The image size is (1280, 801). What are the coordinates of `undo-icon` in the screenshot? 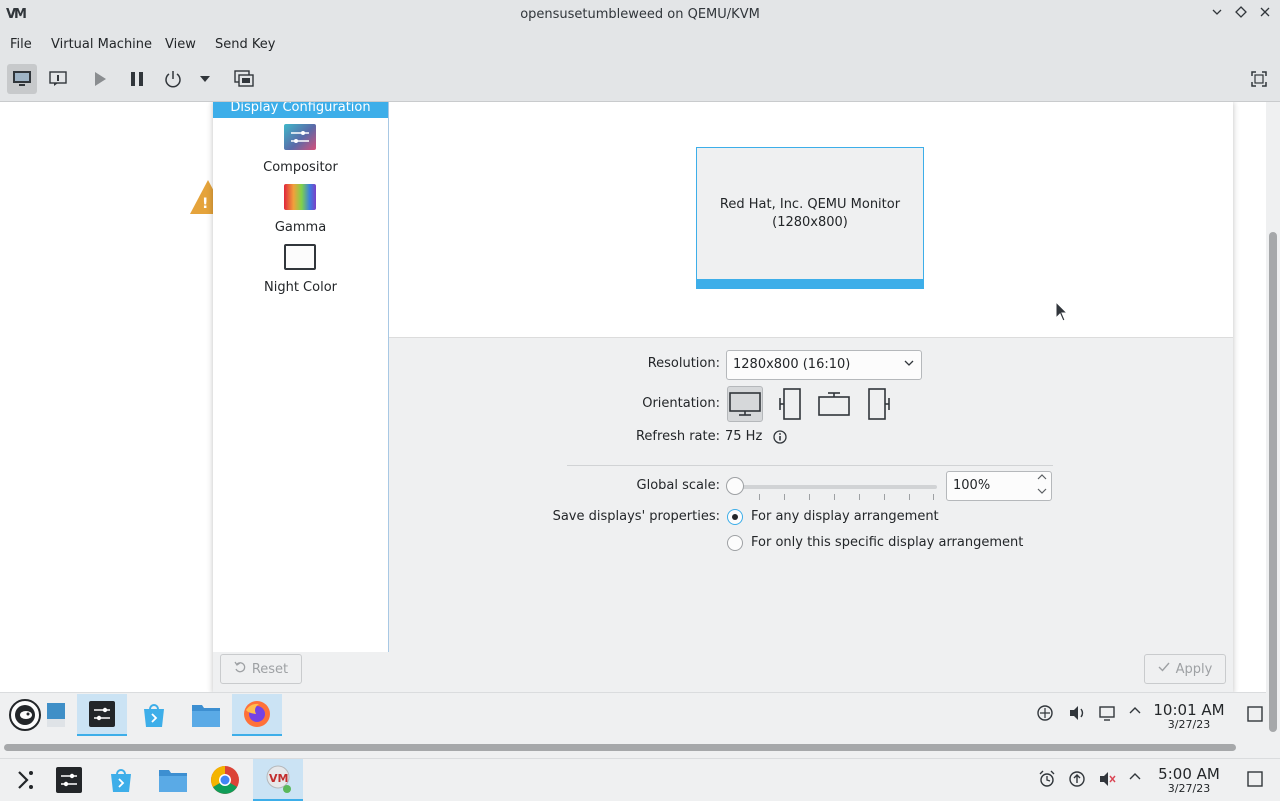 It's located at (240, 669).